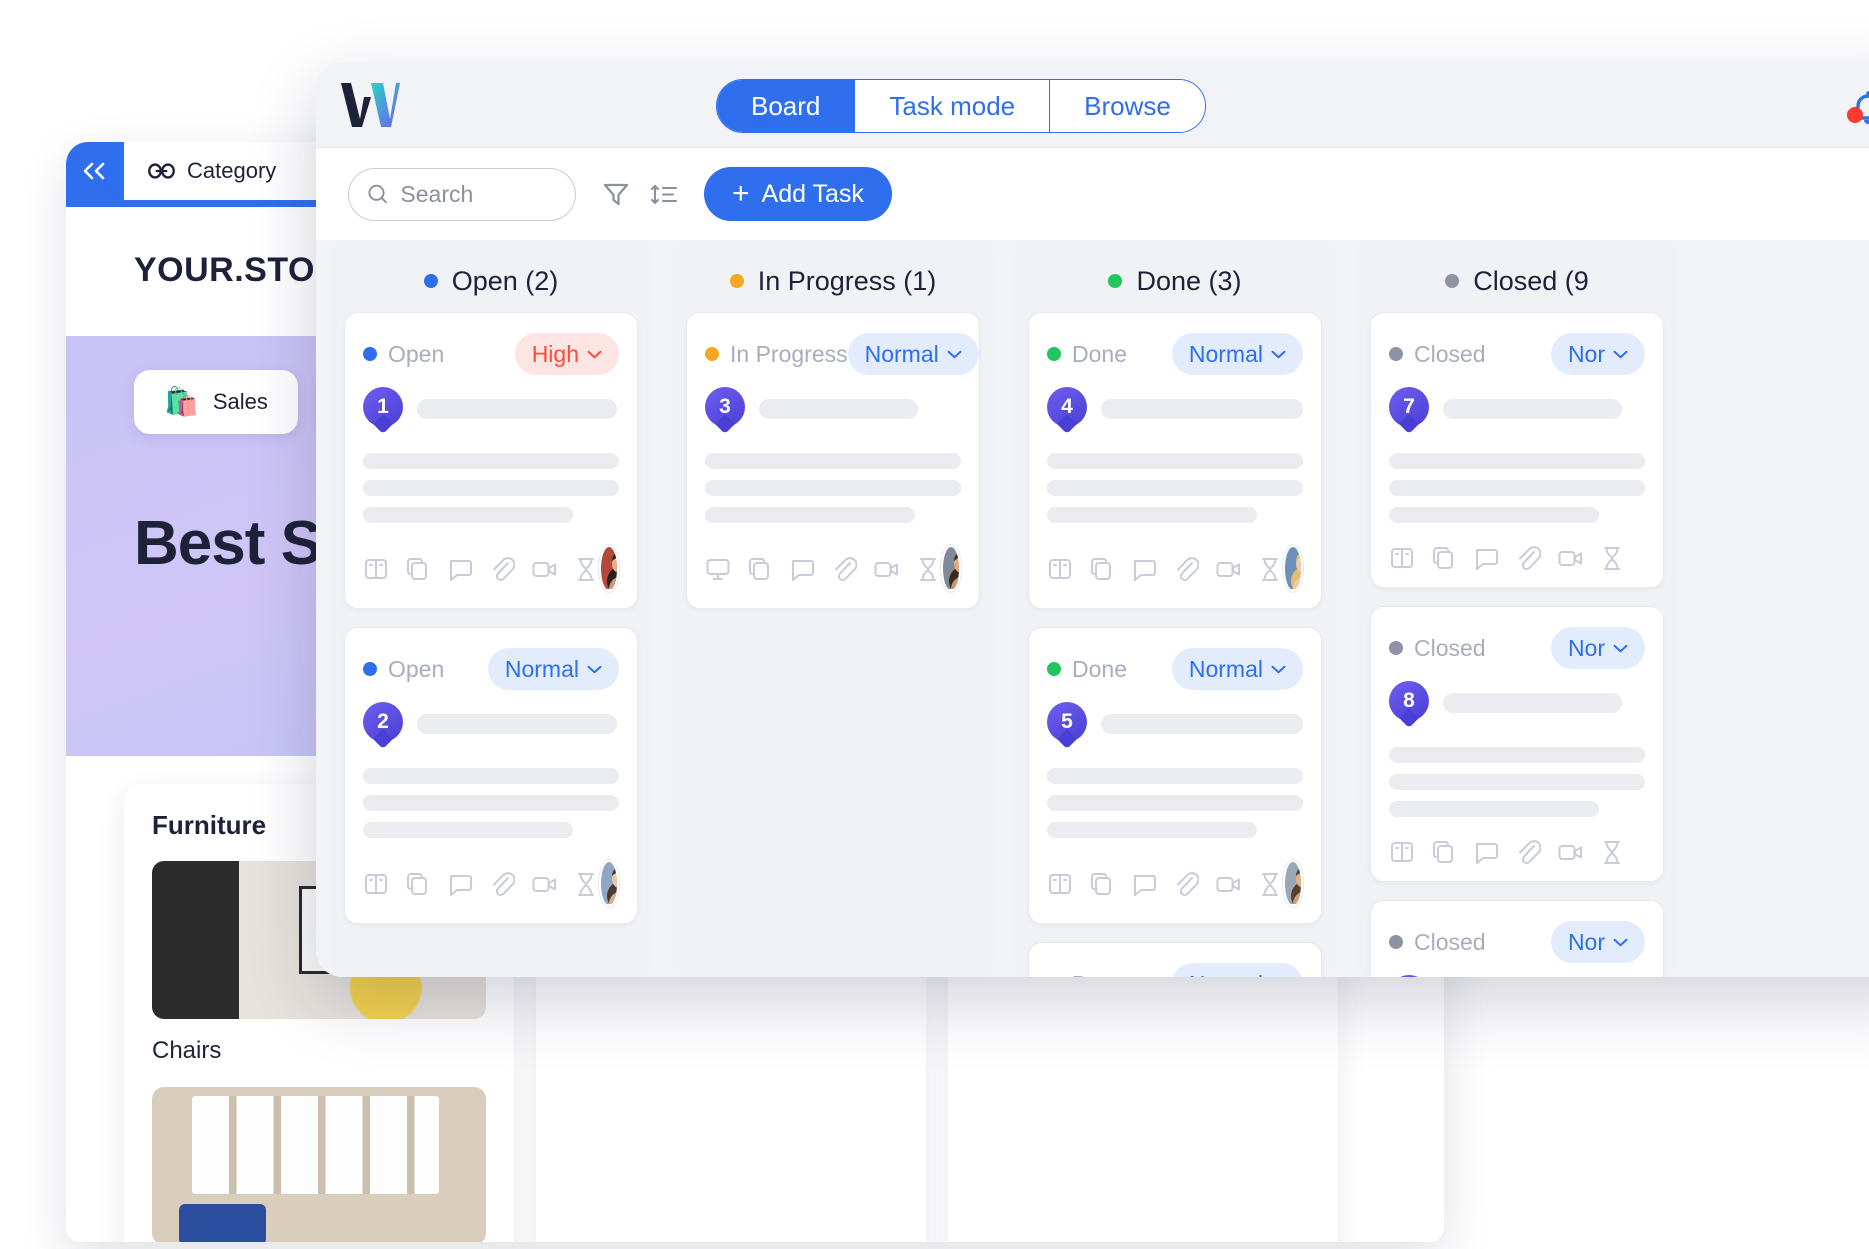  What do you see at coordinates (1127, 106) in the screenshot?
I see `tab-browse: Browse` at bounding box center [1127, 106].